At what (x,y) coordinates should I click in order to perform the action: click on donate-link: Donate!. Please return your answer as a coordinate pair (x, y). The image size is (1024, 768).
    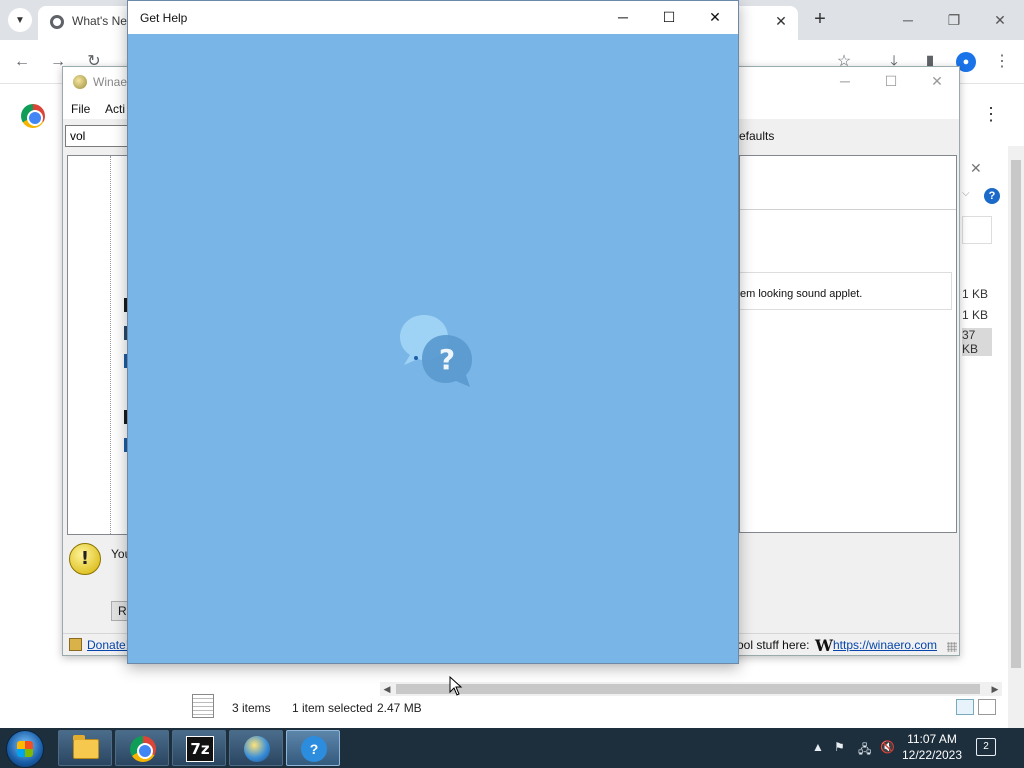
    Looking at the image, I should click on (108, 645).